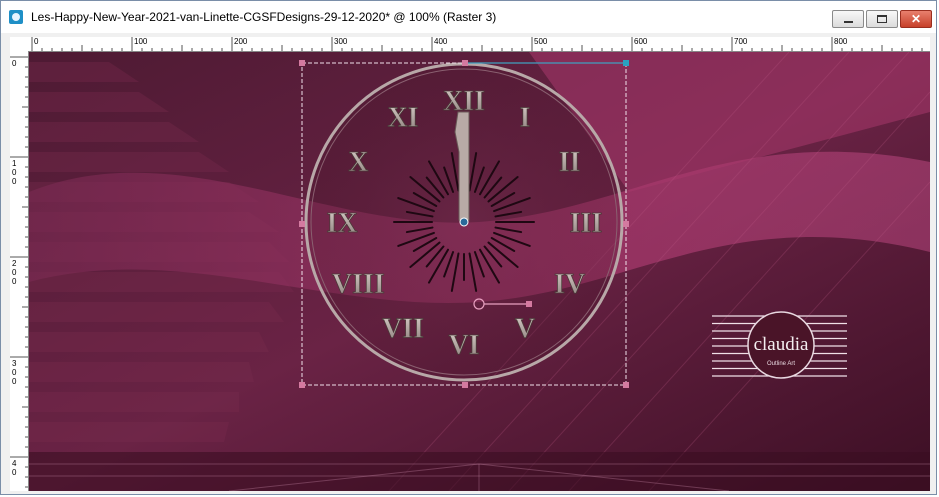  I want to click on close-icon: ✕, so click(916, 19).